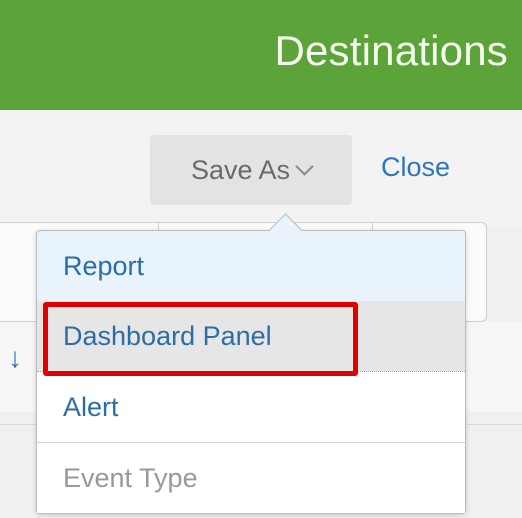 This screenshot has width=522, height=518. I want to click on save-as-button: Save As, so click(251, 170).